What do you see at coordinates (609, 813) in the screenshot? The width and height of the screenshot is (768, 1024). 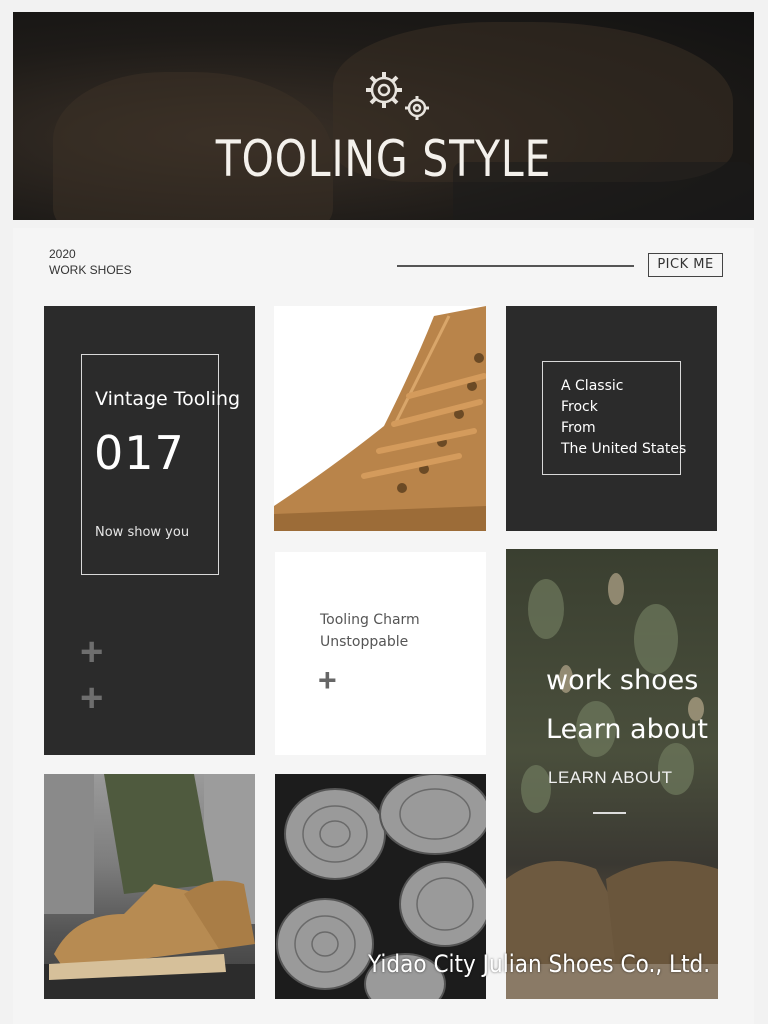 I see `learn-about-underline` at bounding box center [609, 813].